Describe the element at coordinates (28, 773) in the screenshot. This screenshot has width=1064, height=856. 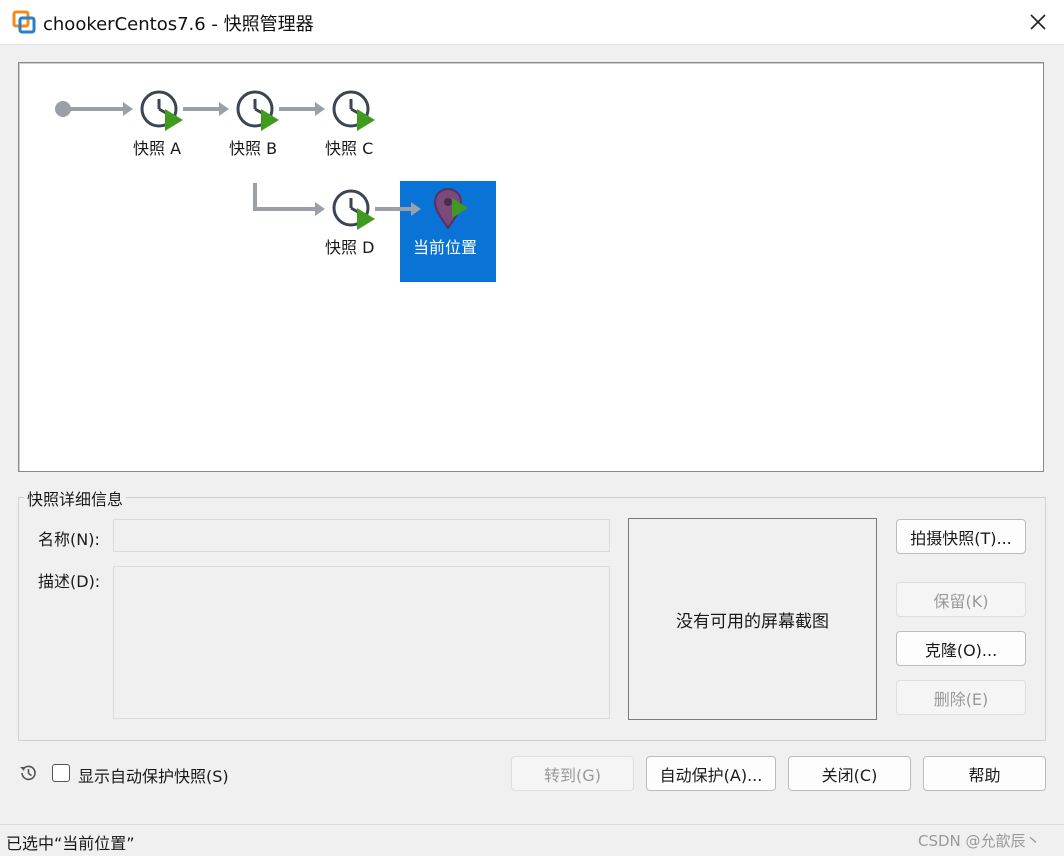
I see `autoprotect-history-icon` at that location.